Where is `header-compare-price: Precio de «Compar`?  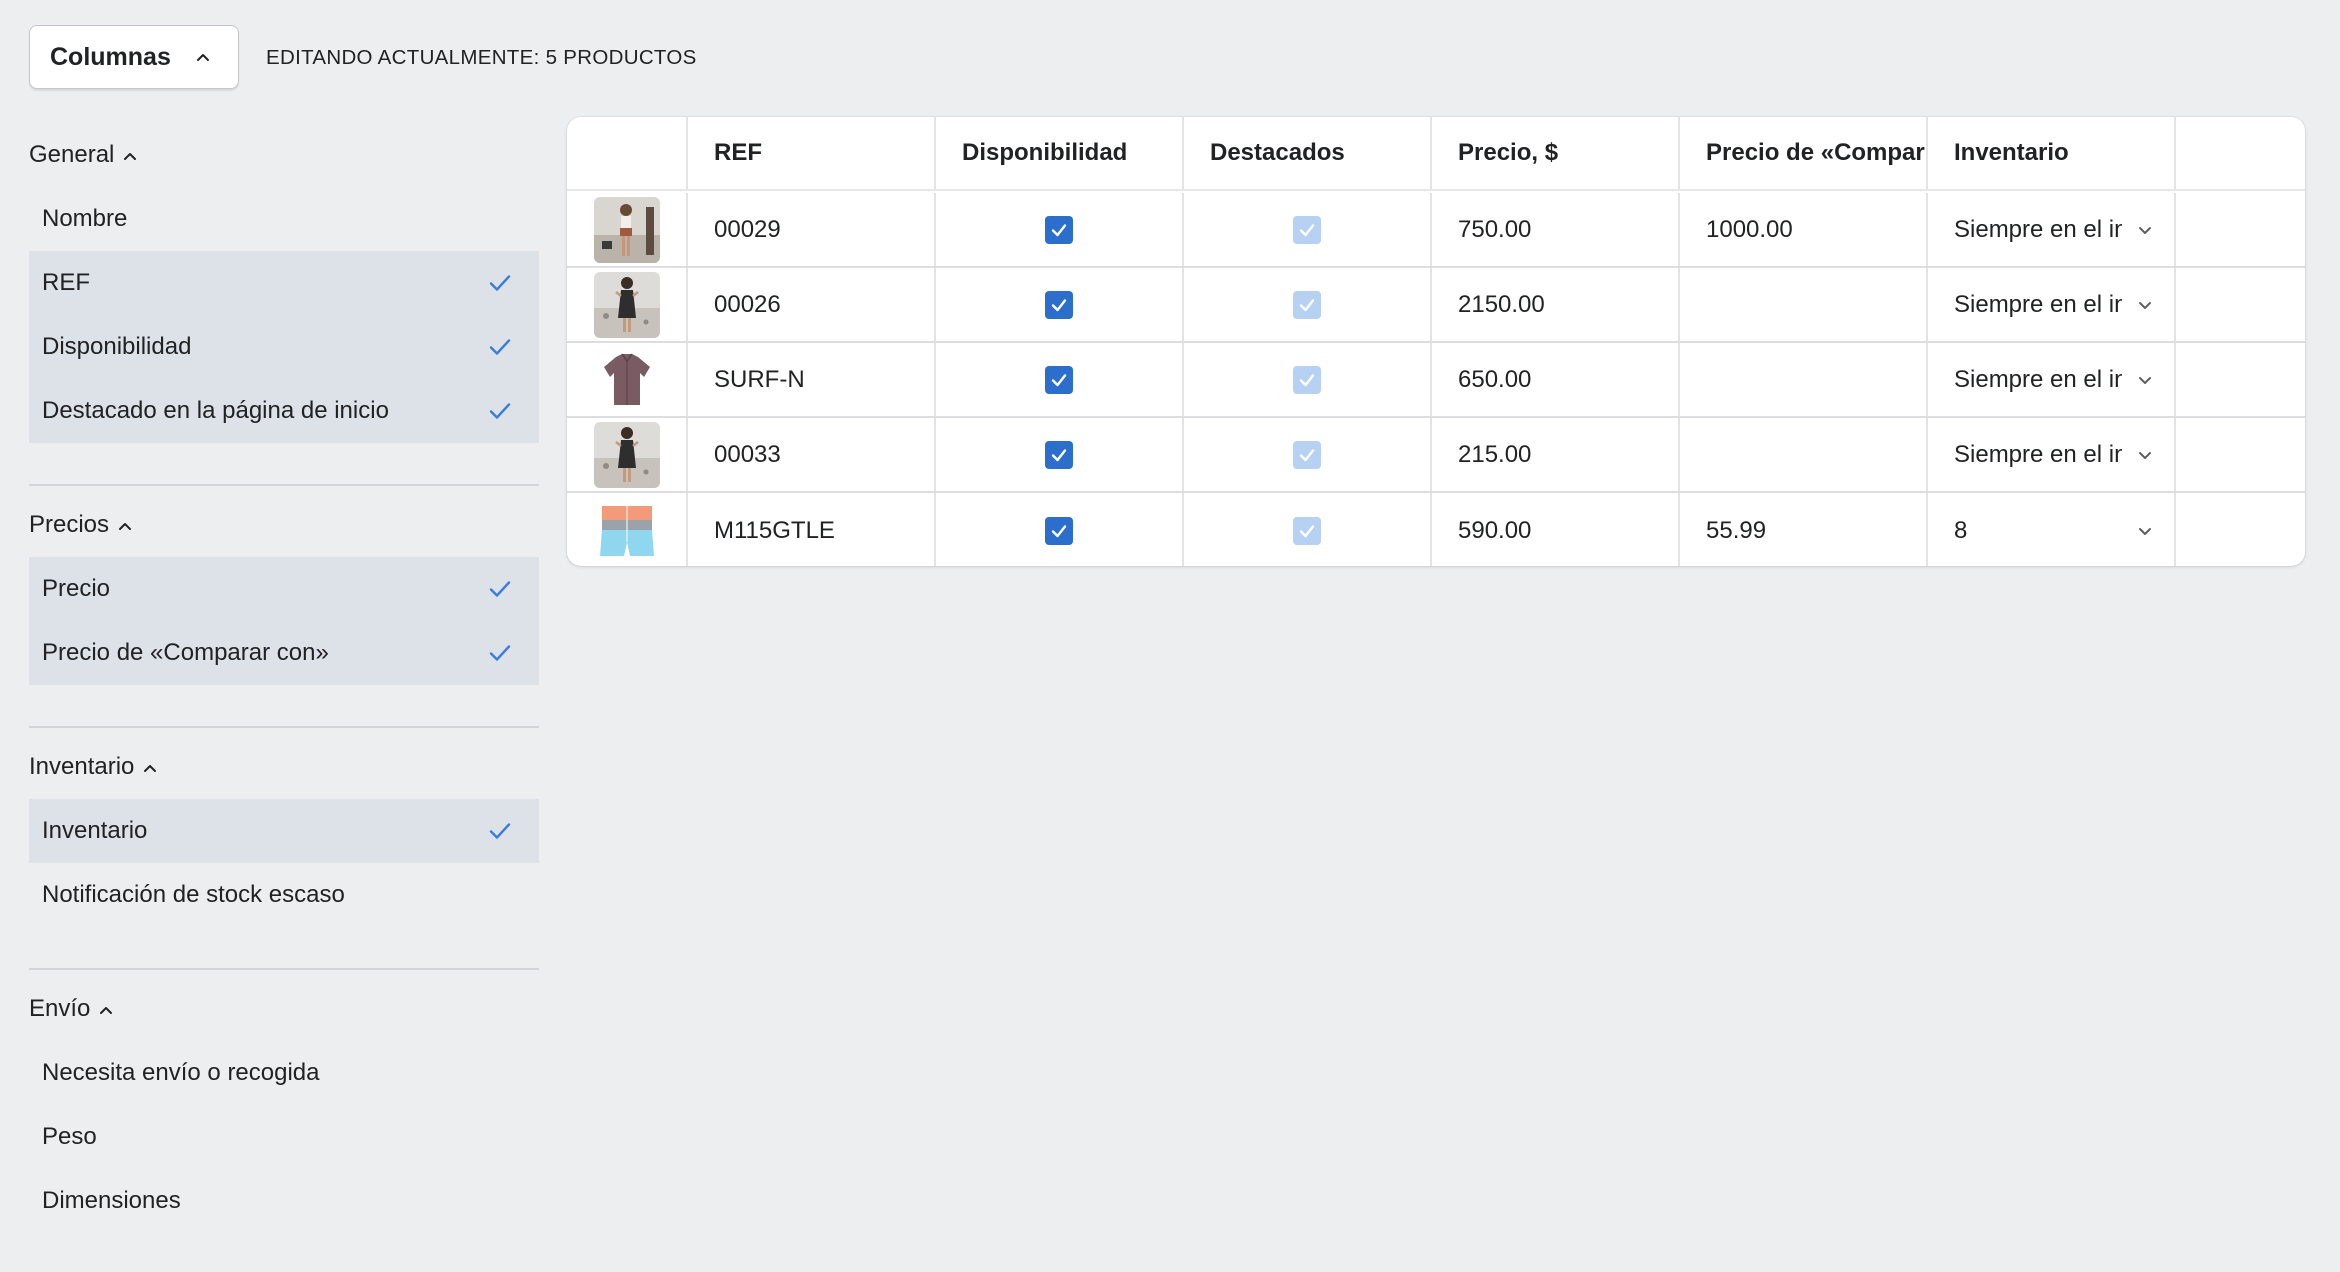
header-compare-price: Precio de «Compar is located at coordinates (1804, 153).